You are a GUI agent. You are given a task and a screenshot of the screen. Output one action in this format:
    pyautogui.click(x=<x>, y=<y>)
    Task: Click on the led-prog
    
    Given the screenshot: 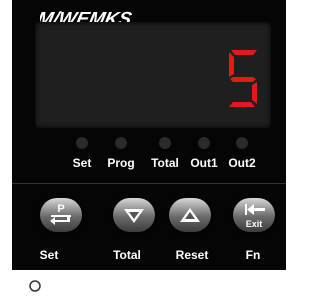 What is the action you would take?
    pyautogui.click(x=121, y=143)
    